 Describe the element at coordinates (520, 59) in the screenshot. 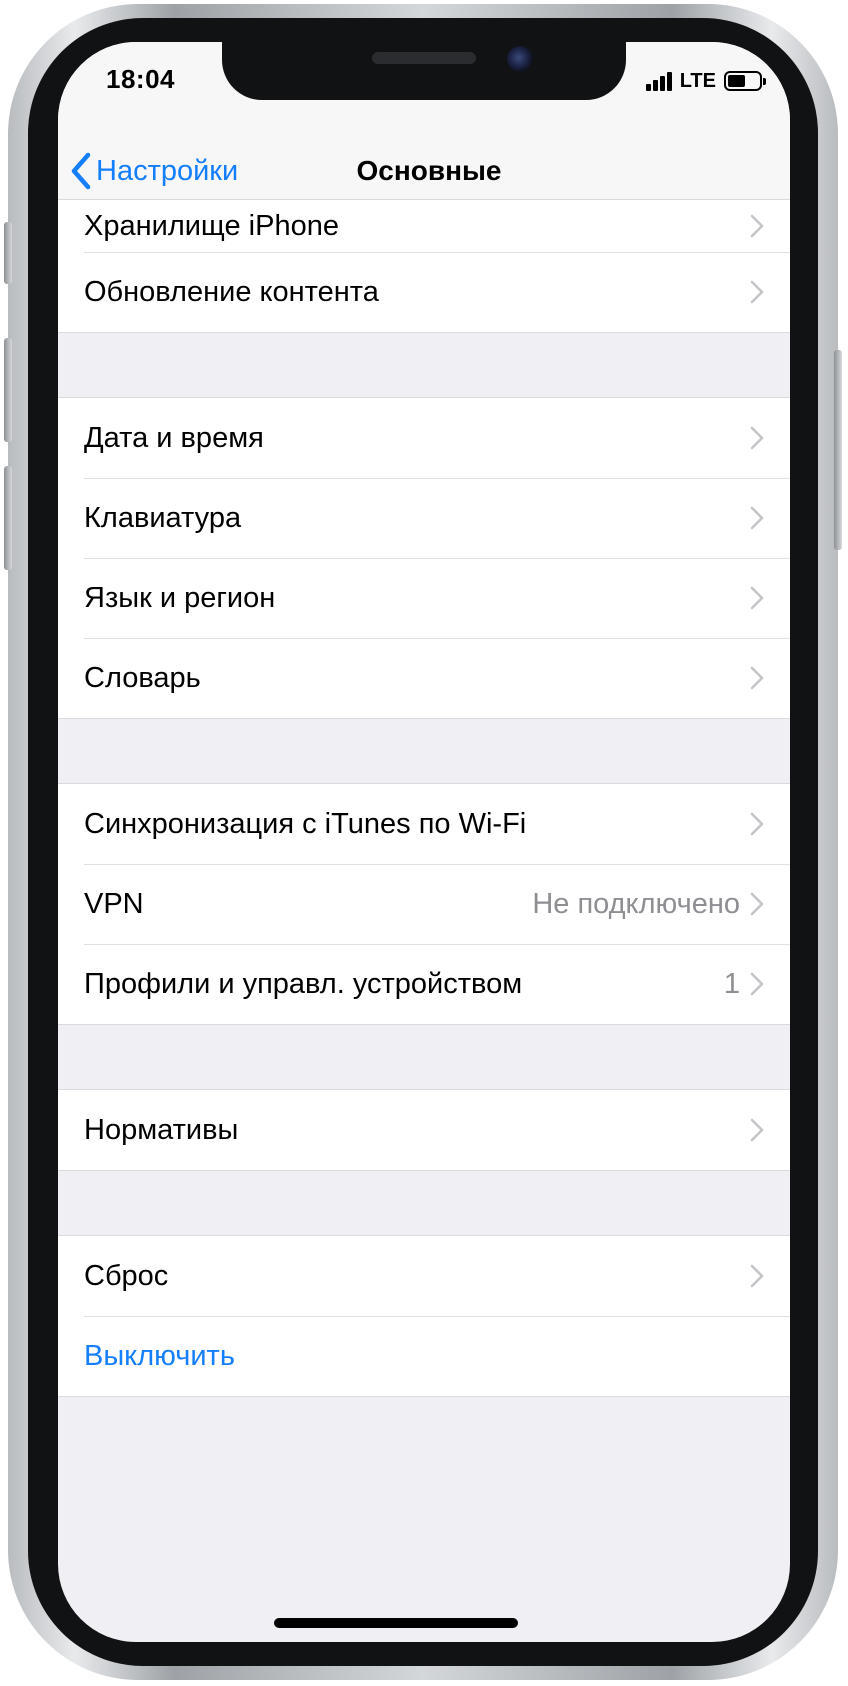

I see `front-camera` at that location.